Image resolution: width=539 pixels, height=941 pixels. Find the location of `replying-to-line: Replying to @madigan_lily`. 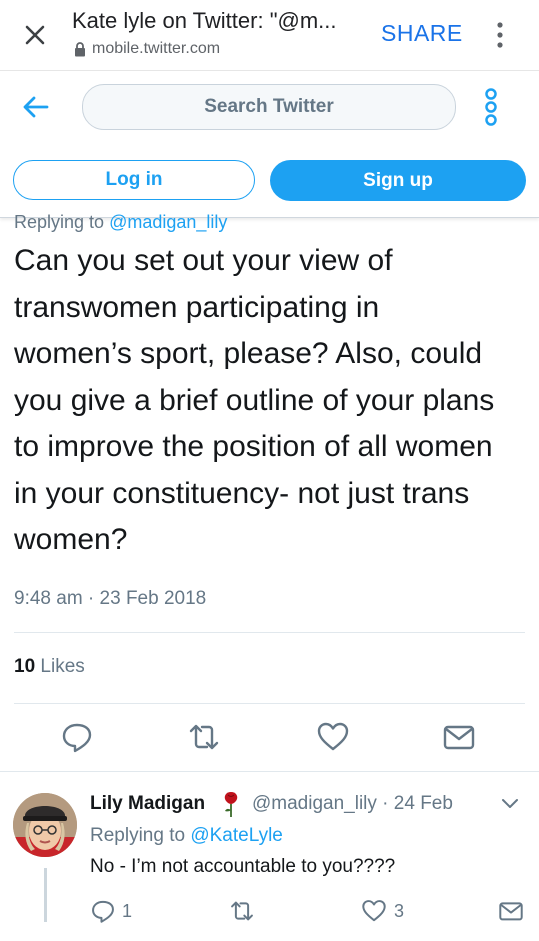

replying-to-line: Replying to @madigan_lily is located at coordinates (120, 222).